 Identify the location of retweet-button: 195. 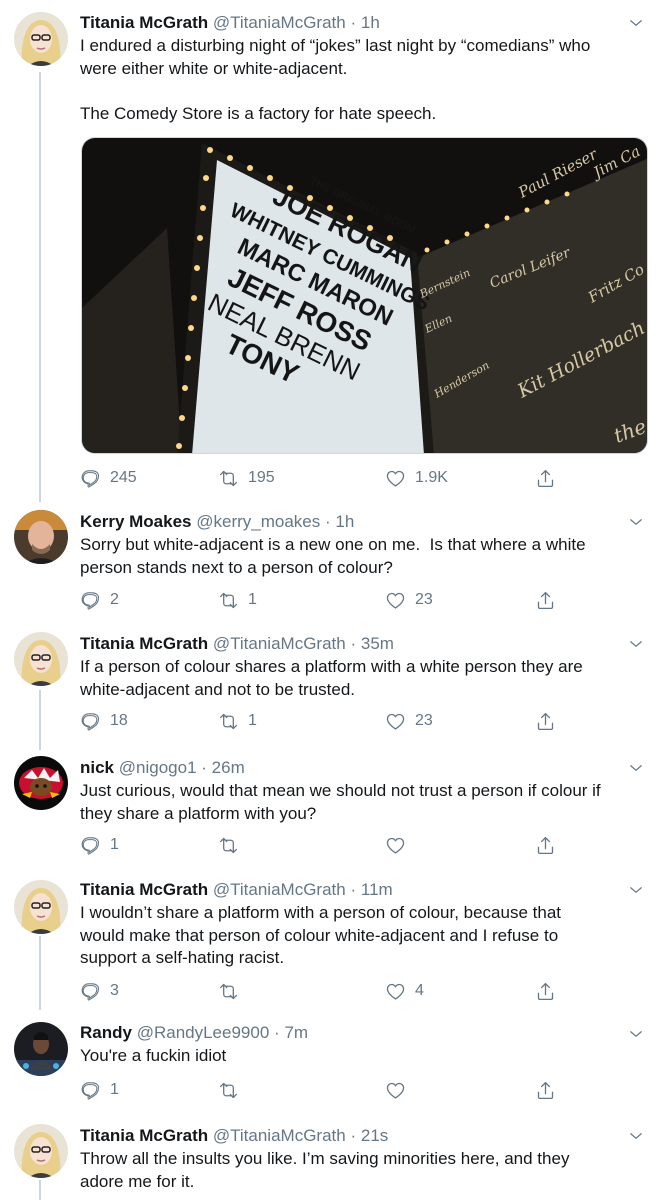
(246, 478).